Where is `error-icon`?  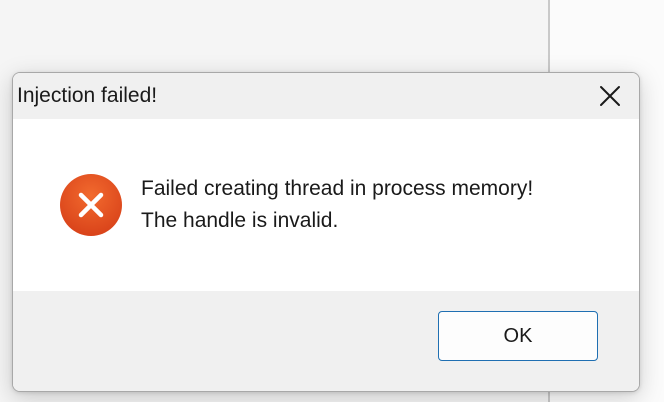
error-icon is located at coordinates (91, 205).